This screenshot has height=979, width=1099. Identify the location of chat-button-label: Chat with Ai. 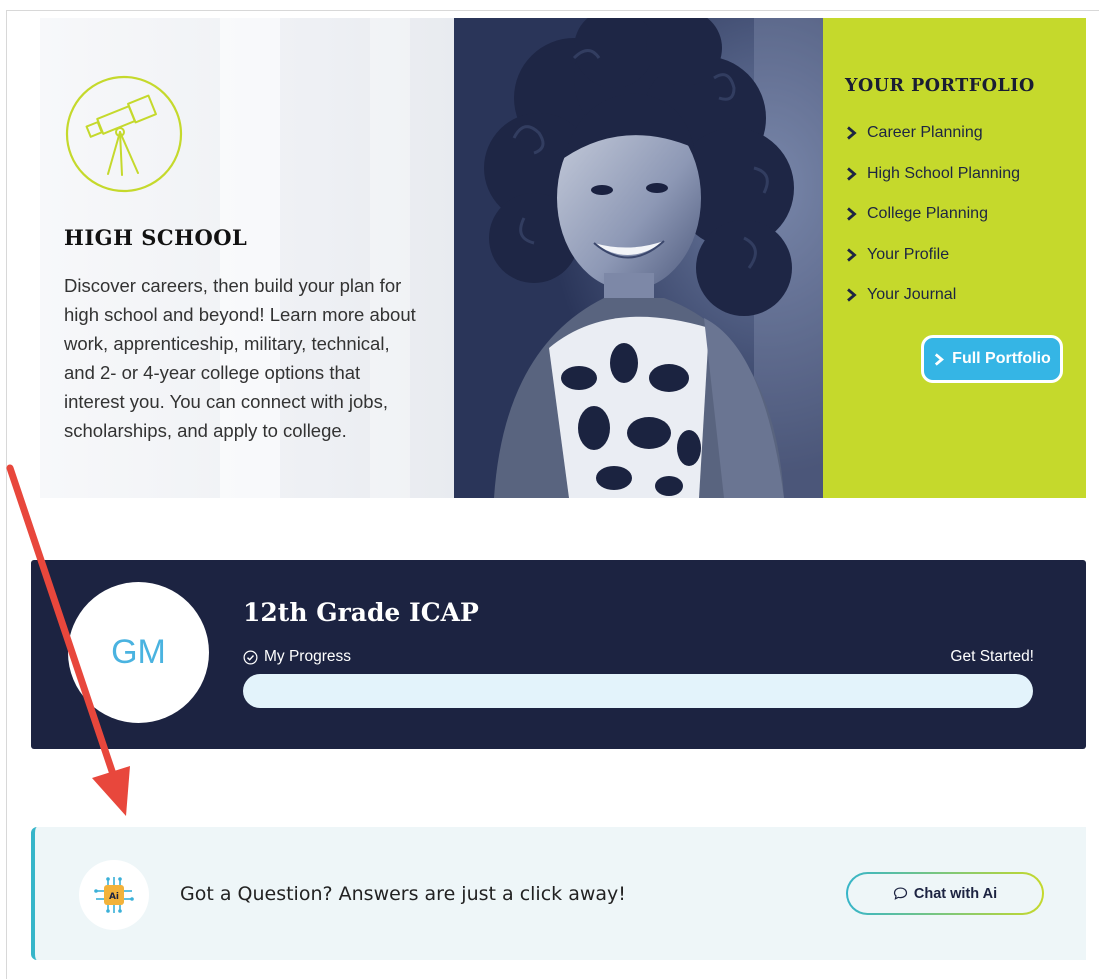
(955, 893).